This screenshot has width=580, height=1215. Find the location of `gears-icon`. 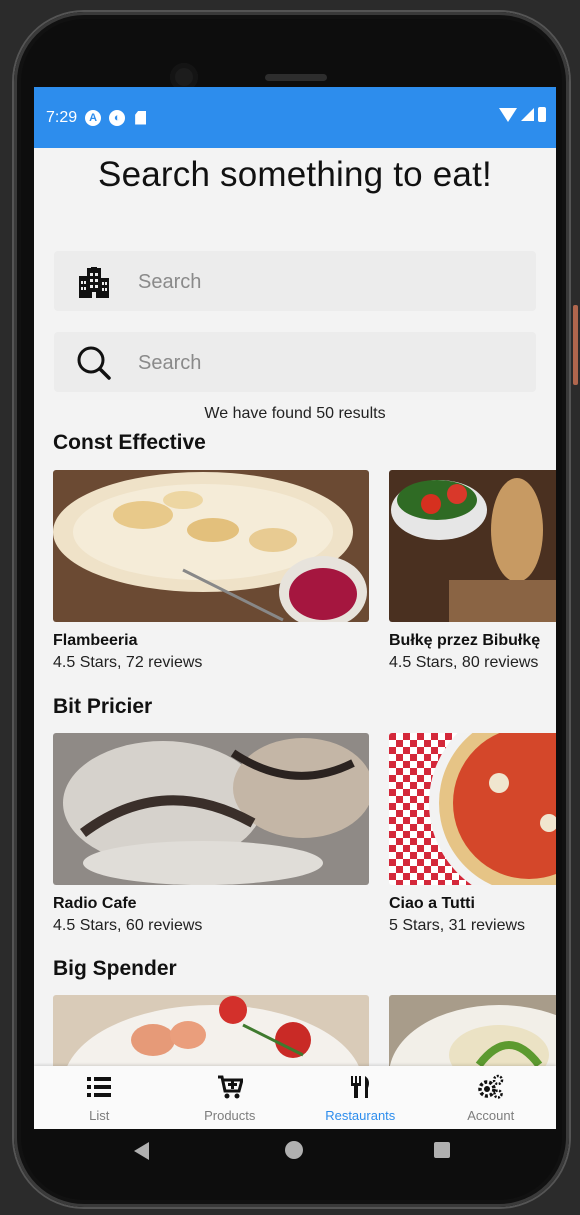

gears-icon is located at coordinates (490, 1086).